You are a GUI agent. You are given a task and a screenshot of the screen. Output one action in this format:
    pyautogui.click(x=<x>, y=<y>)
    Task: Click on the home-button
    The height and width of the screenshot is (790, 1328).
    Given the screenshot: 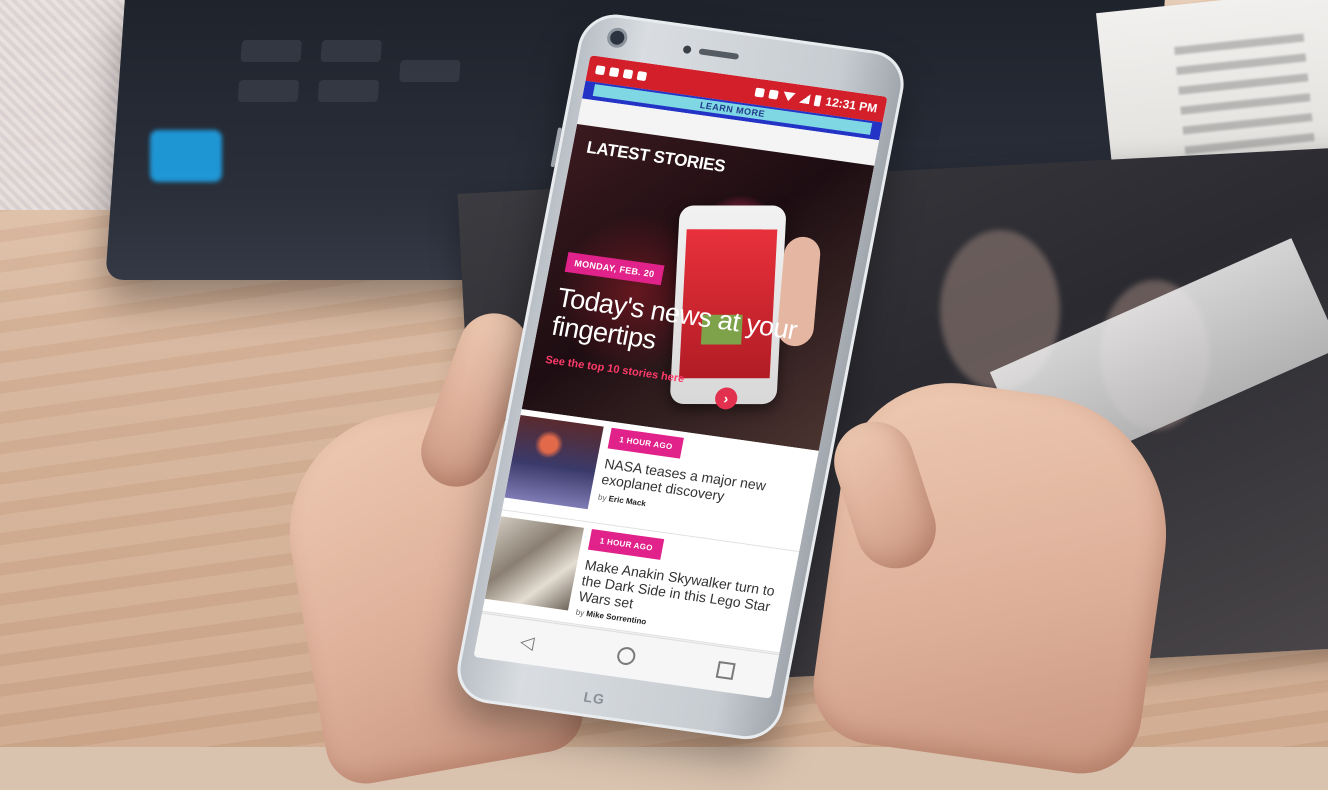 What is the action you would take?
    pyautogui.click(x=626, y=656)
    